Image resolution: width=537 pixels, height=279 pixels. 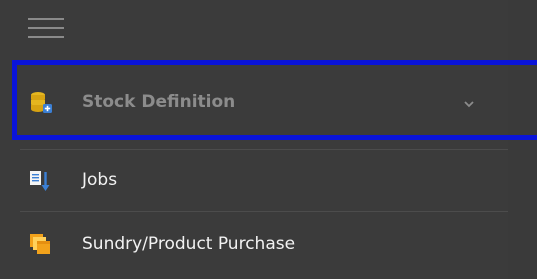 I want to click on hamburger-menu-button, so click(x=46, y=28).